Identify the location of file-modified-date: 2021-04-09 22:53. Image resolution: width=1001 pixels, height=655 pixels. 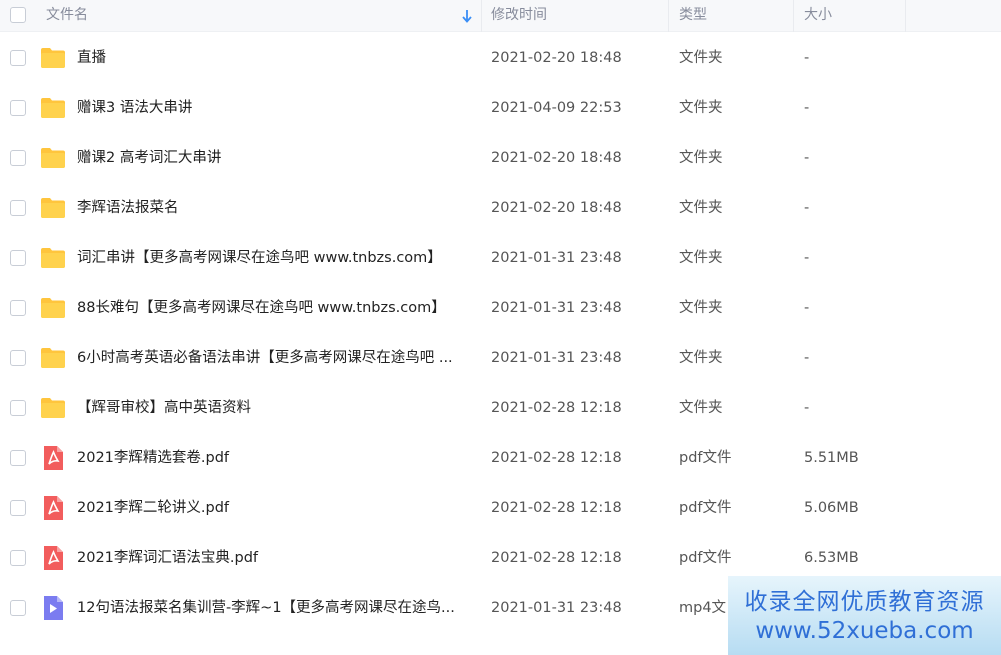
(556, 108).